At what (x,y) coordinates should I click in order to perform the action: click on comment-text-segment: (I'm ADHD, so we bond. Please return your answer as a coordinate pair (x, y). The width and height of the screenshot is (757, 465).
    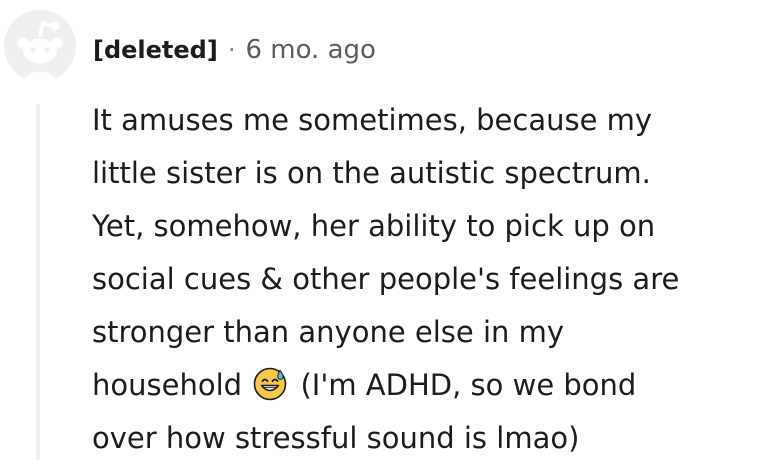
    Looking at the image, I should click on (468, 385).